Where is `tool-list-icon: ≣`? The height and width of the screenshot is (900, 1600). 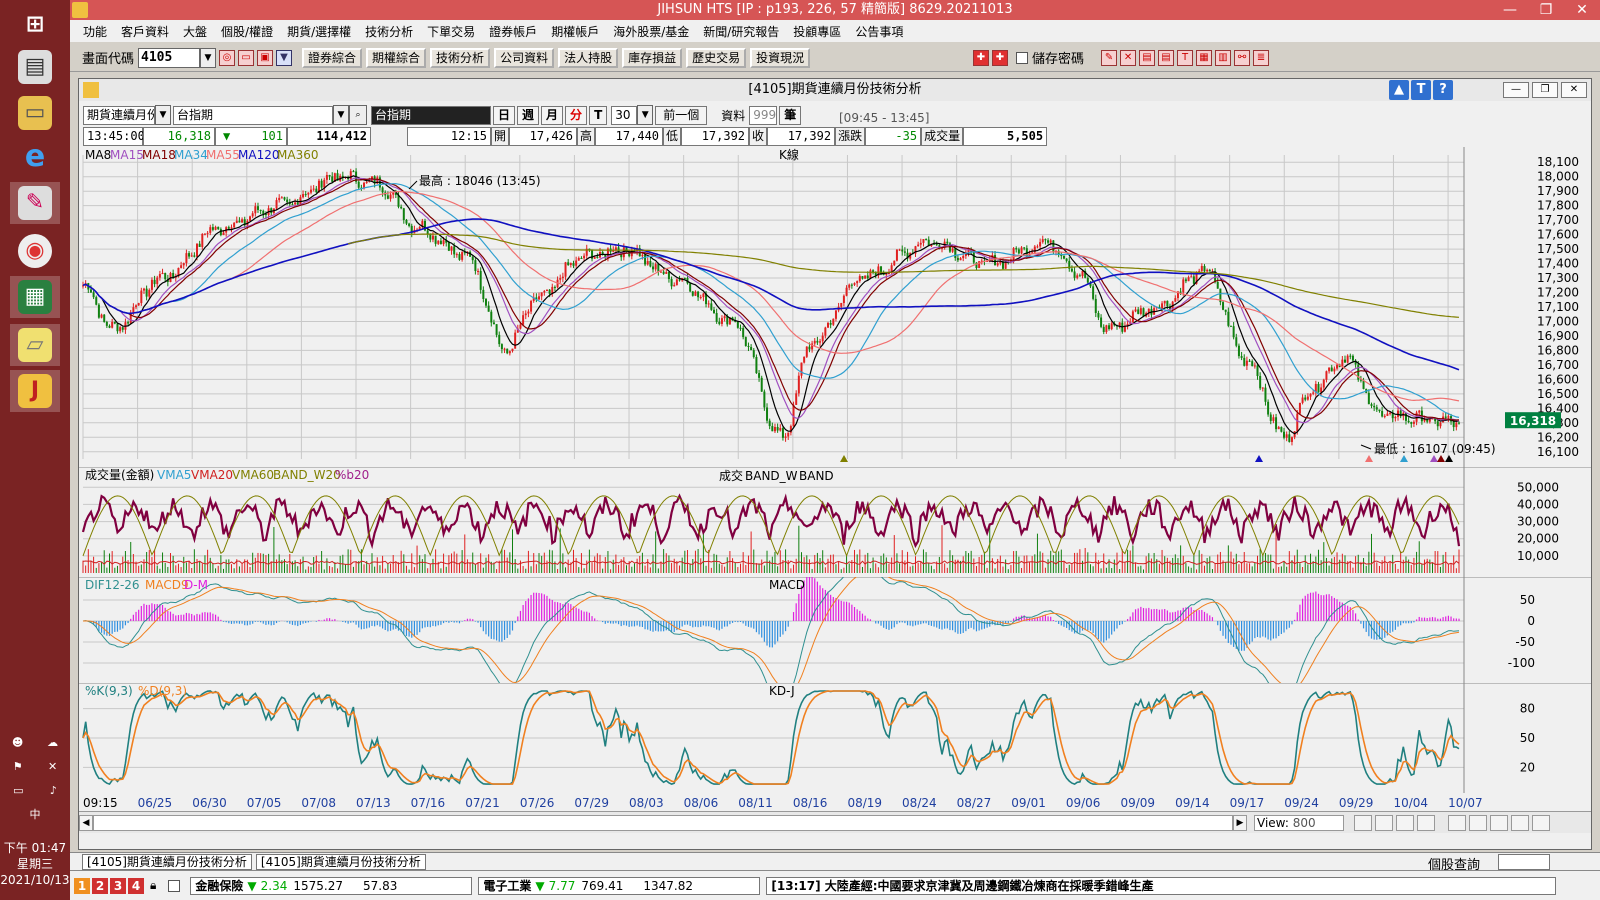
tool-list-icon: ≣ is located at coordinates (1261, 57).